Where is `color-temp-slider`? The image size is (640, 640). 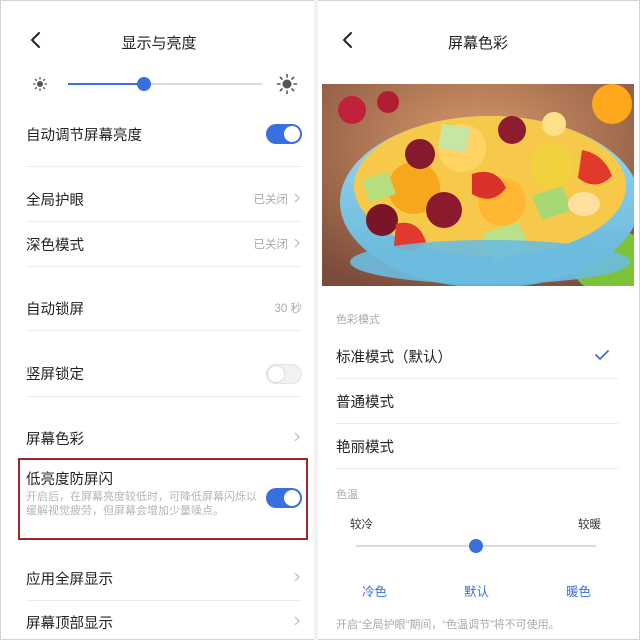
color-temp-slider is located at coordinates (476, 546).